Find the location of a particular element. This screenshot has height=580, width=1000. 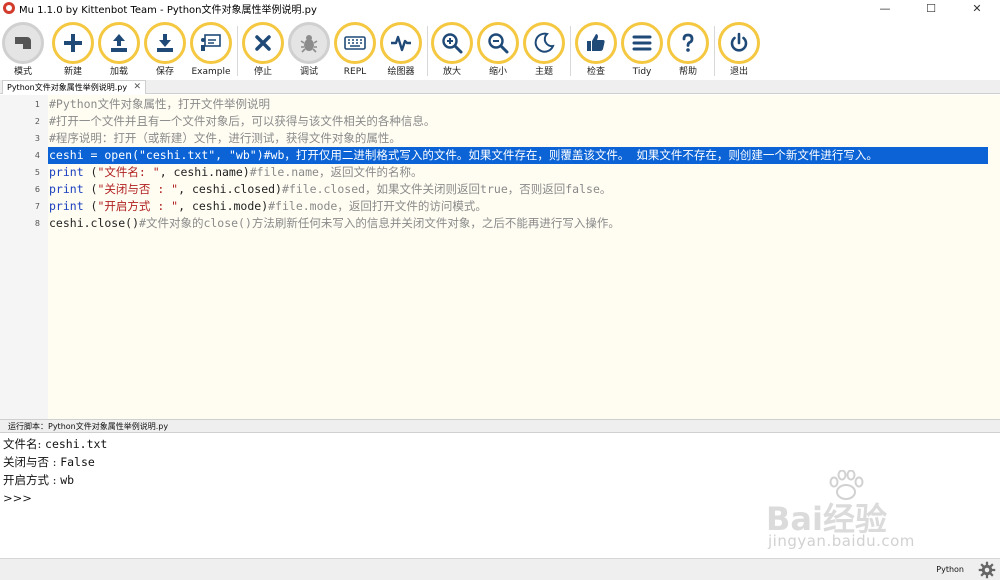

output-line: 关闭与否 : False is located at coordinates (49, 462).